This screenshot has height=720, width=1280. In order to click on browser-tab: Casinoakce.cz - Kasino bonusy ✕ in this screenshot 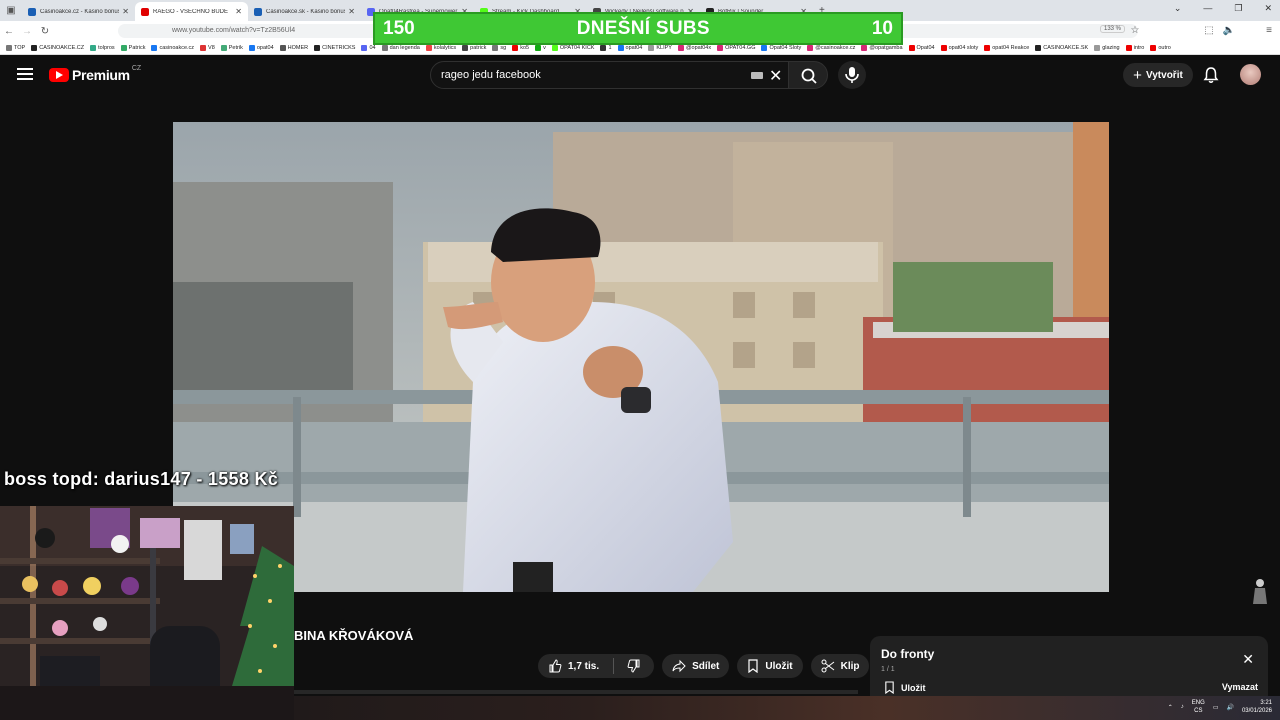, I will do `click(78, 11)`.